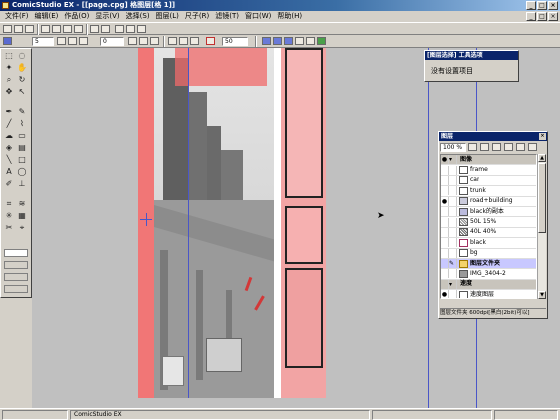 The height and width of the screenshot is (420, 560). What do you see at coordinates (258, 16) in the screenshot?
I see `menu-window: 窗口(W)` at bounding box center [258, 16].